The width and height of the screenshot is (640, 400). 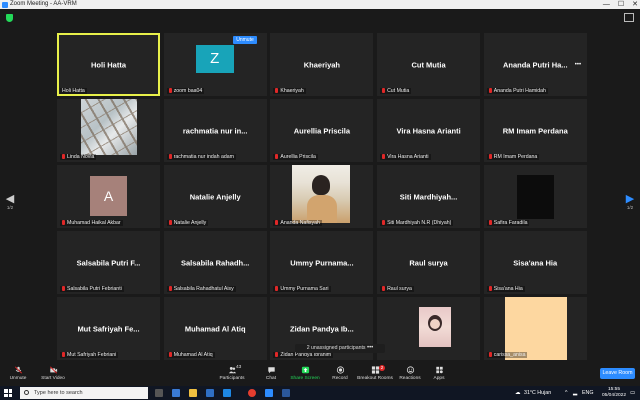 I want to click on participant-name-label: Raul surya, so click(x=397, y=289).